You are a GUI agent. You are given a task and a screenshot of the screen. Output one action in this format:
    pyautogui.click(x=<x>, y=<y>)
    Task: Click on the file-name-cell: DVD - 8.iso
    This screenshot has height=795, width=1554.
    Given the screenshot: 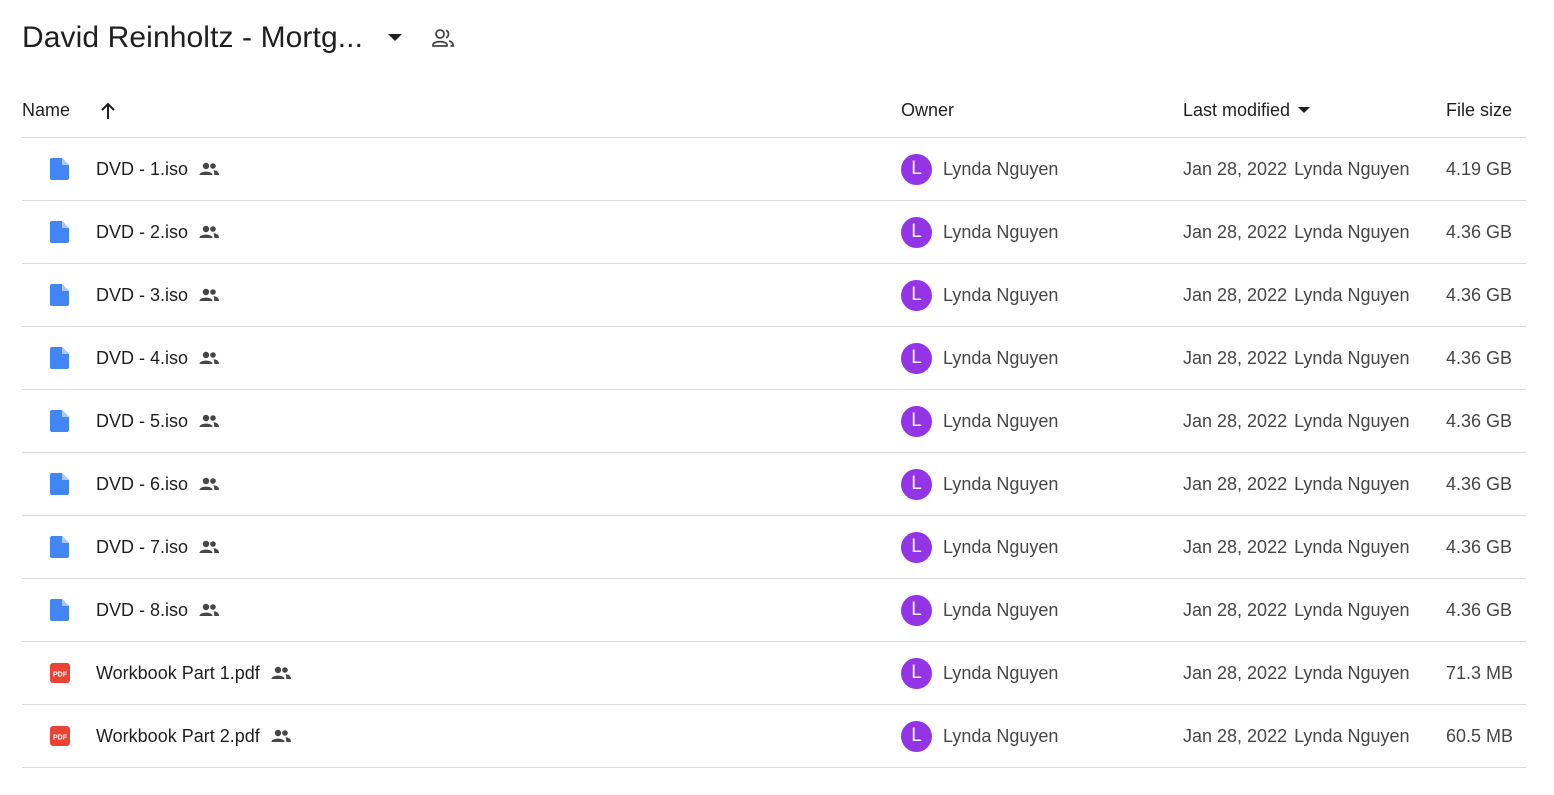 What is the action you would take?
    pyautogui.click(x=158, y=610)
    